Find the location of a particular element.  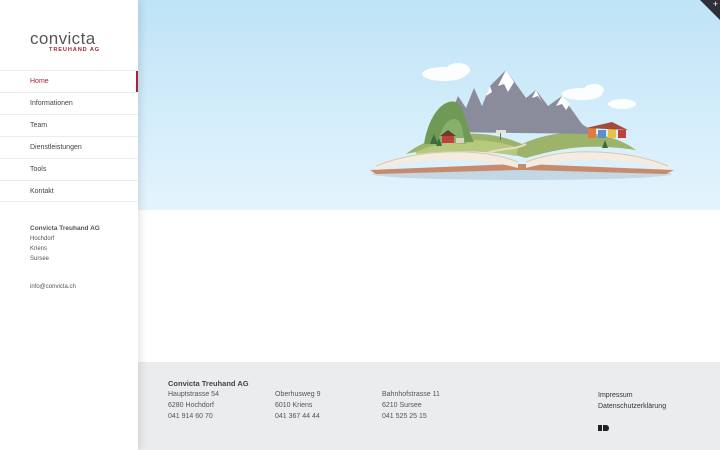

footer-office-kriens: Oberhusweg 9 6010 Kriens 041 367 44 44 is located at coordinates (298, 405).